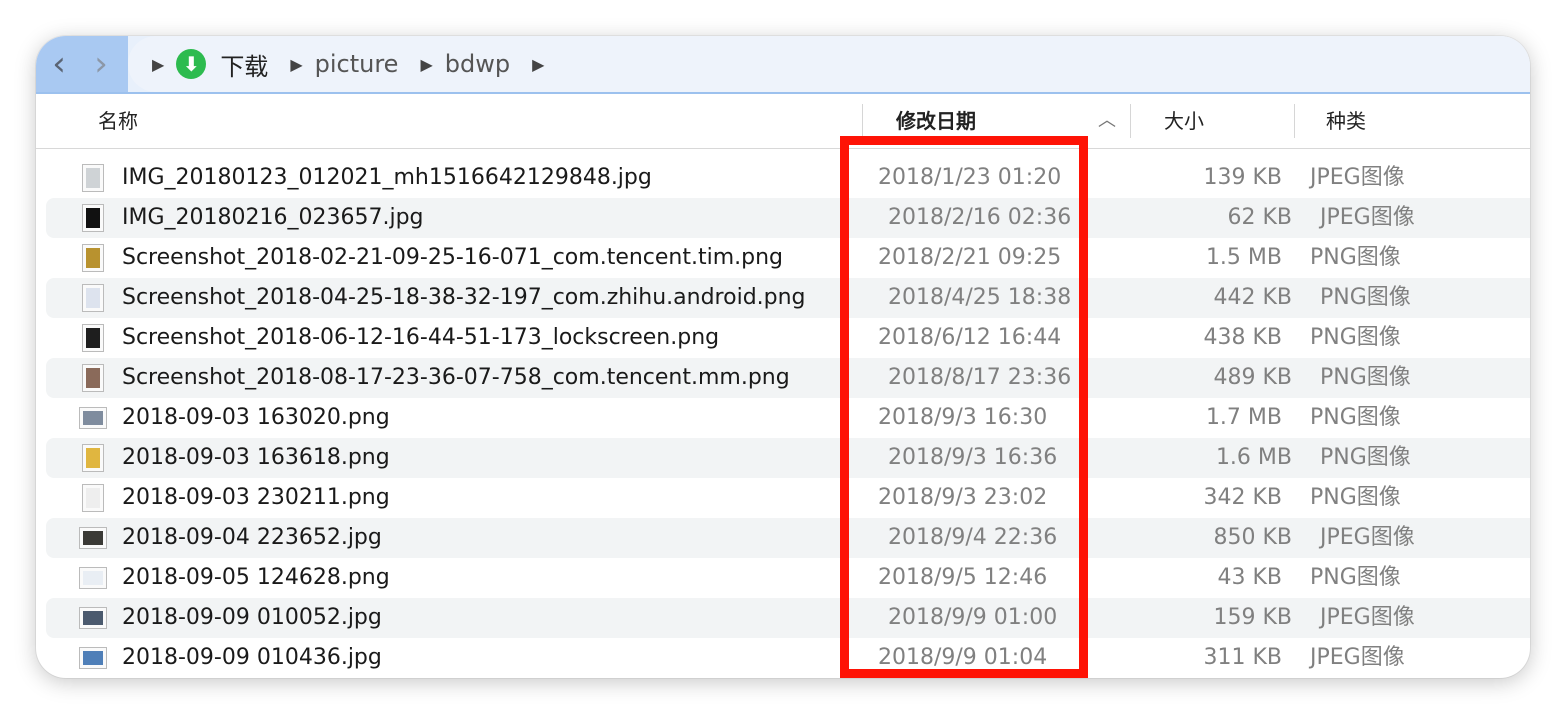  What do you see at coordinates (1259, 217) in the screenshot?
I see `file-size: 62 KB` at bounding box center [1259, 217].